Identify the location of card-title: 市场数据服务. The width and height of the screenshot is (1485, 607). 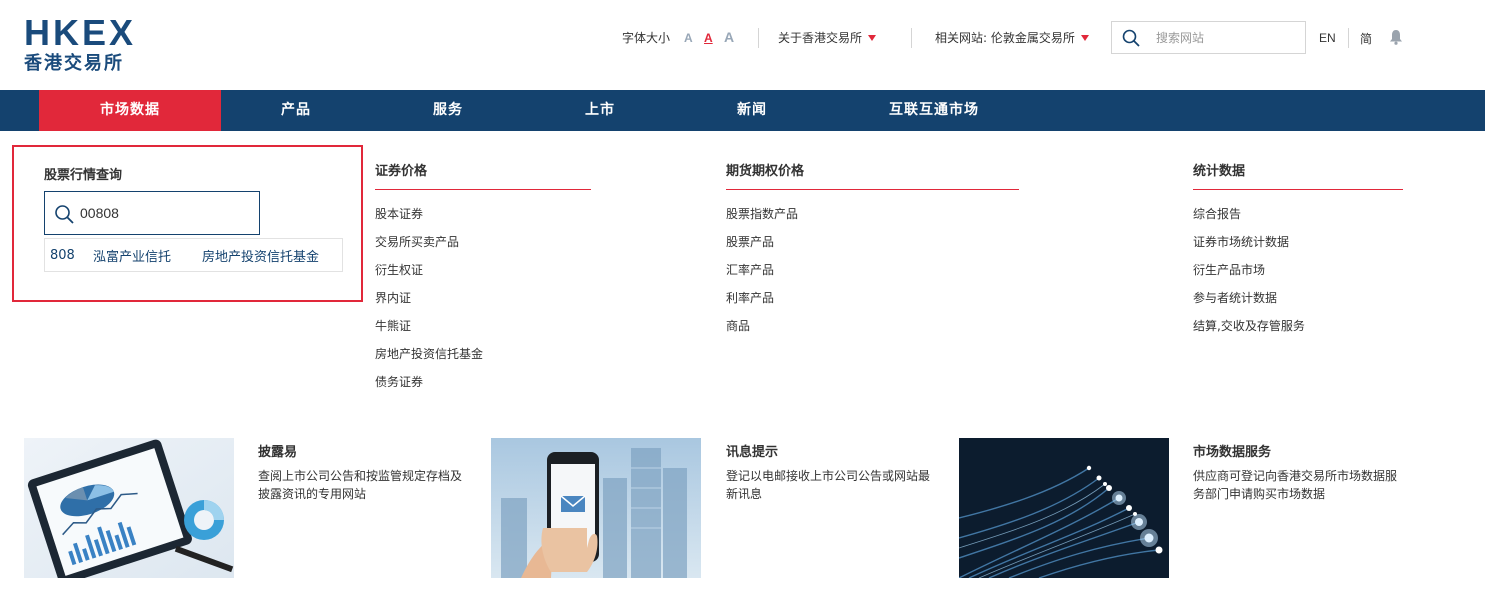
(1232, 450).